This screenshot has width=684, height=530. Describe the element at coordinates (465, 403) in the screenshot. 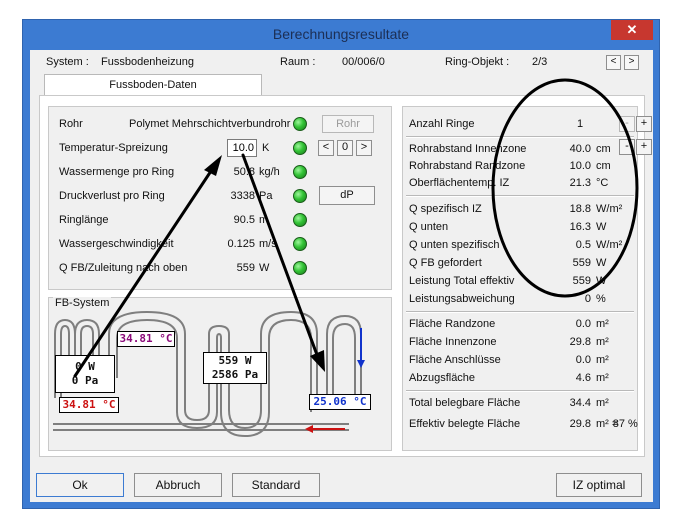

I see `total-belegbare-flaeche-label: Total belegbare Fläche` at that location.